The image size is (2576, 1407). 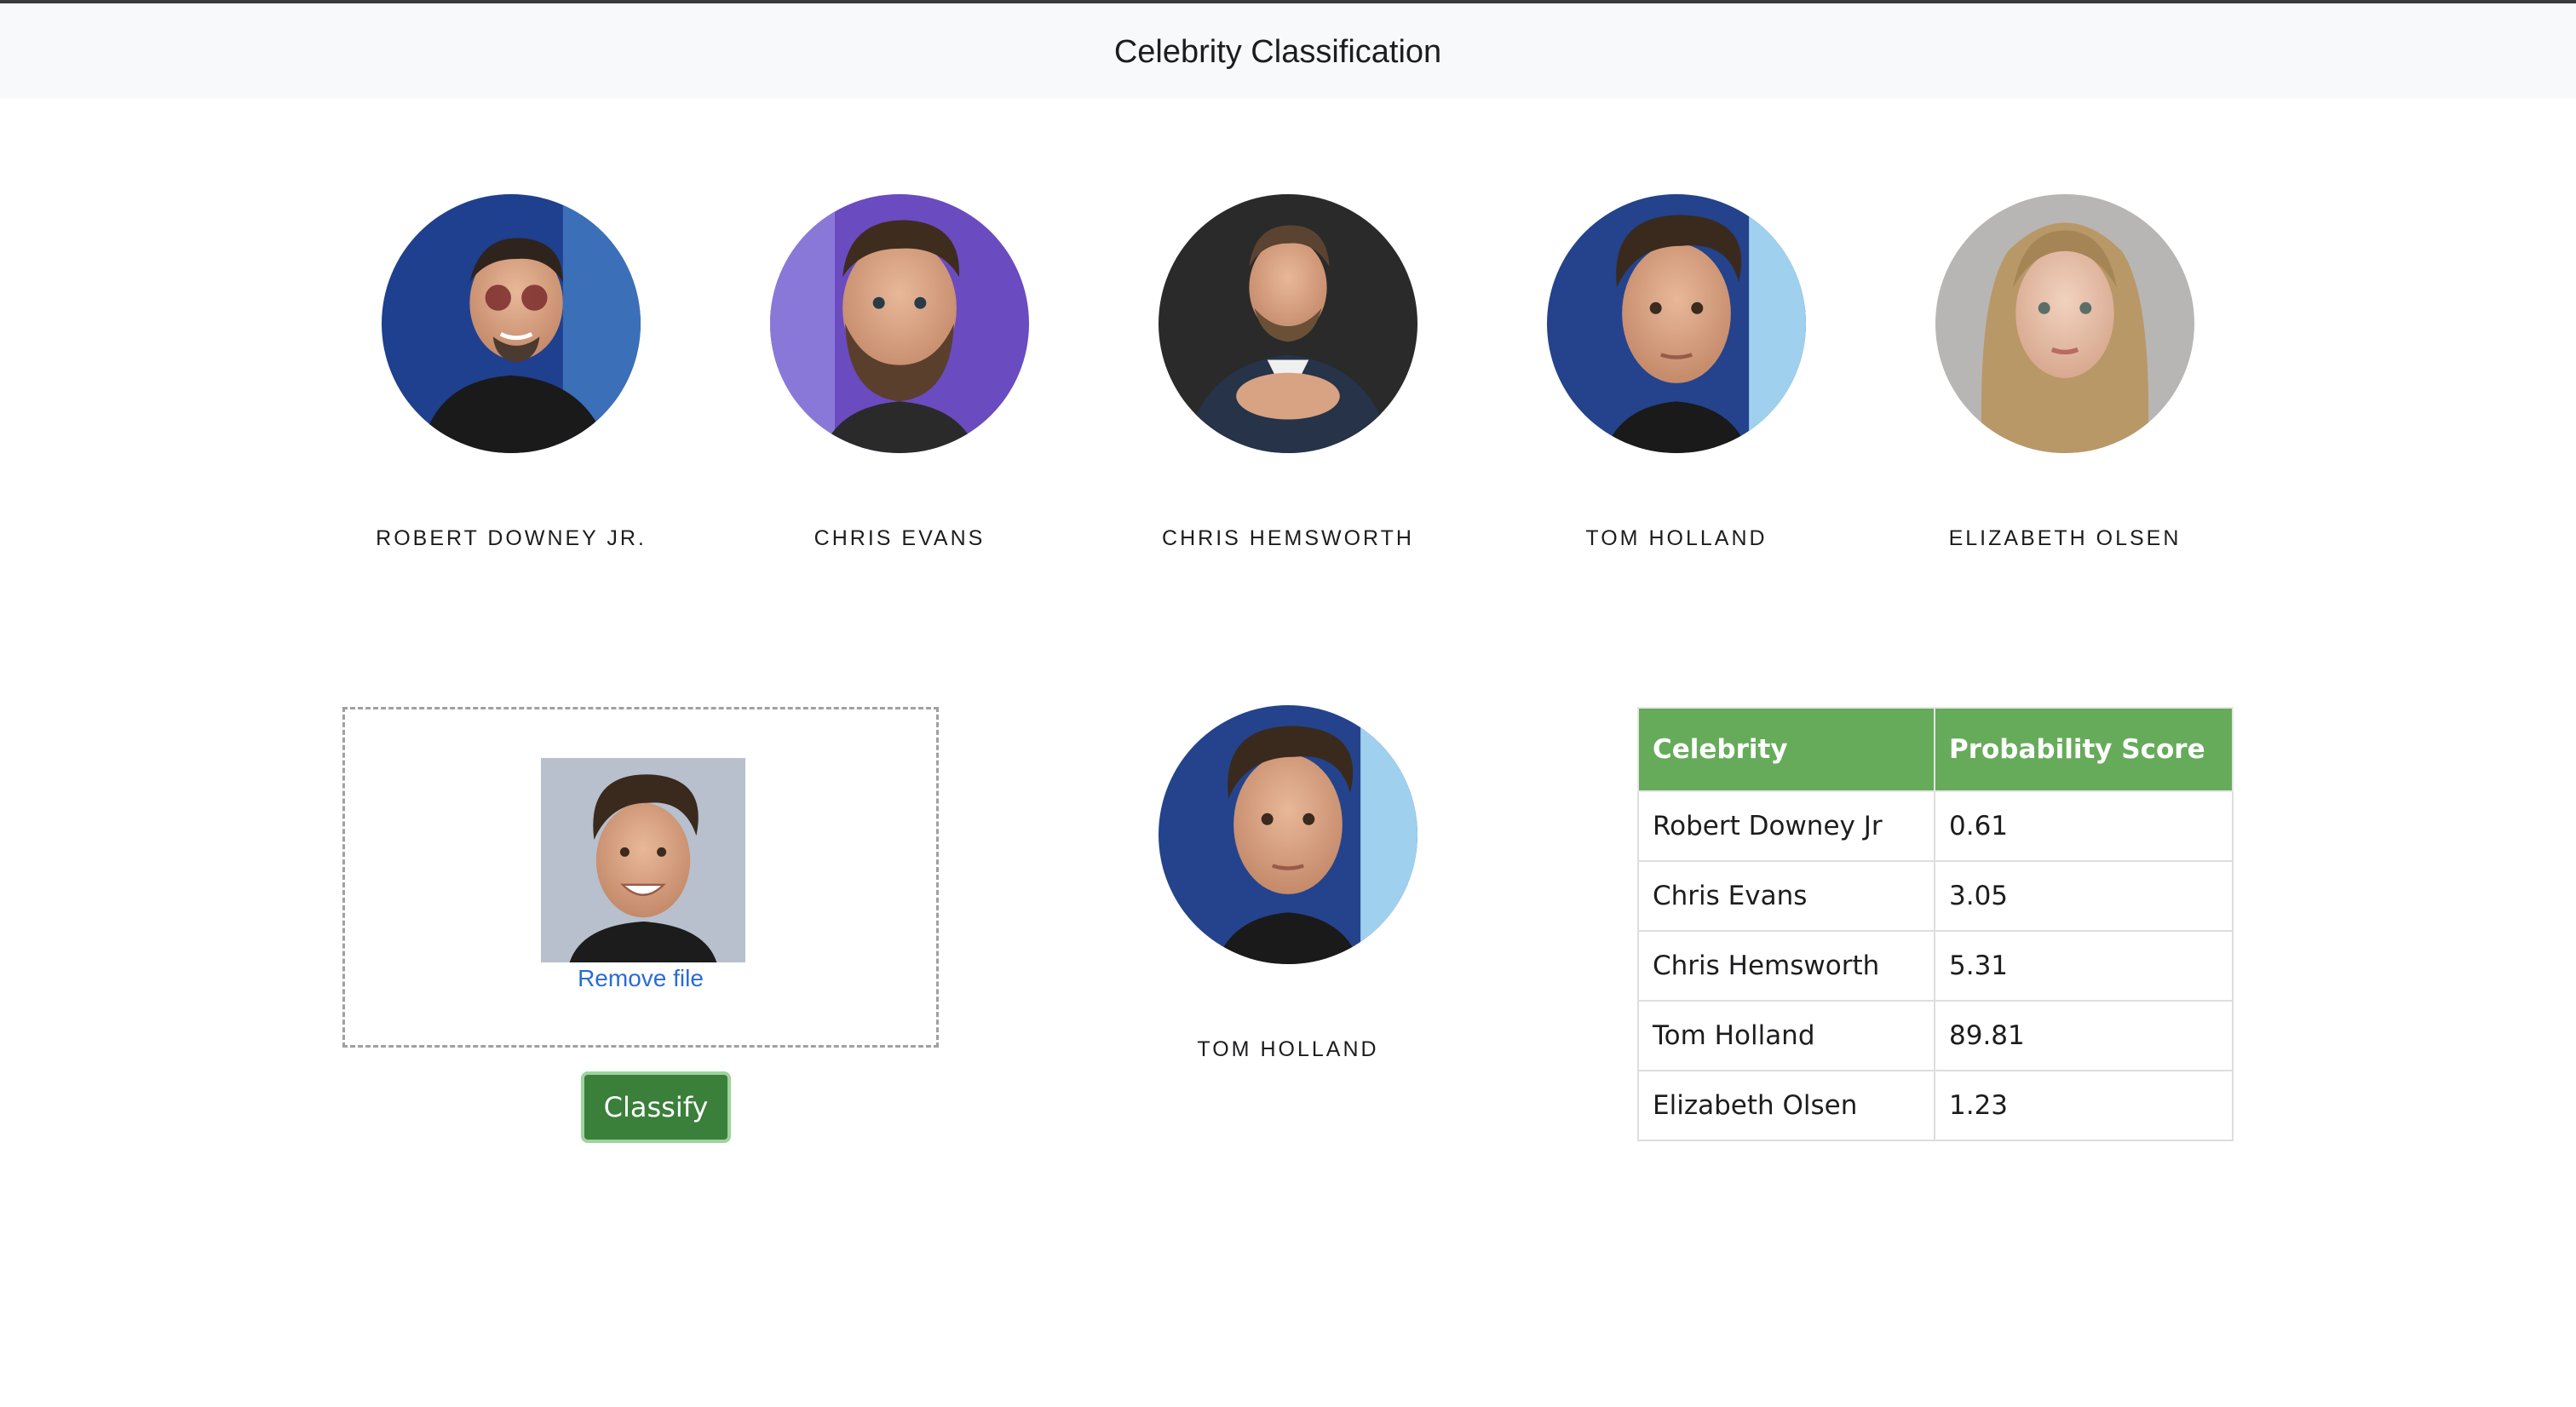 What do you see at coordinates (2084, 749) in the screenshot?
I see `column-header-probability-score: Probability Score` at bounding box center [2084, 749].